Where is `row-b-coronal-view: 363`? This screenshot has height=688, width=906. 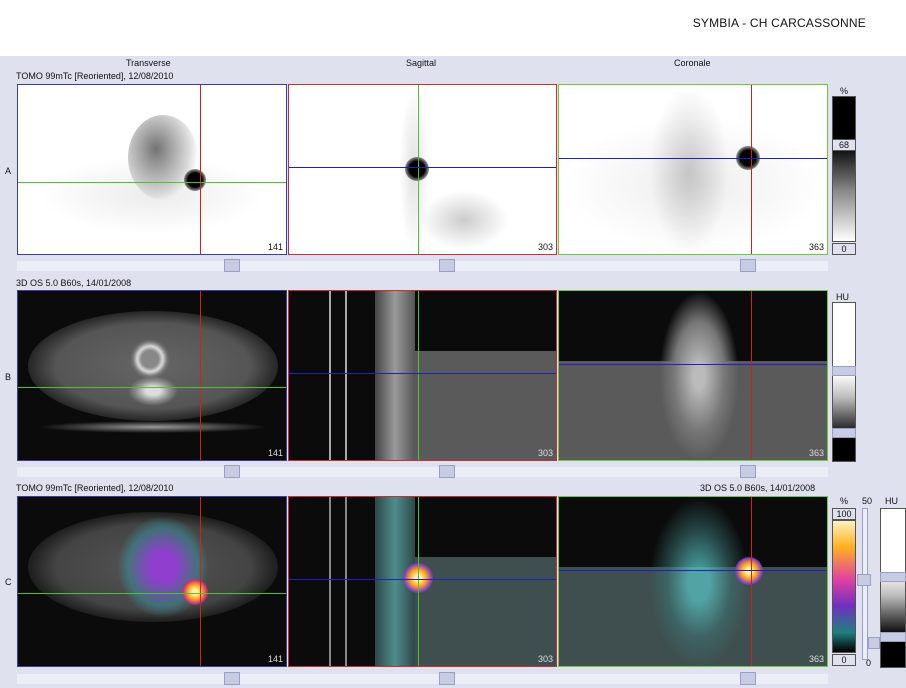
row-b-coronal-view: 363 is located at coordinates (693, 375).